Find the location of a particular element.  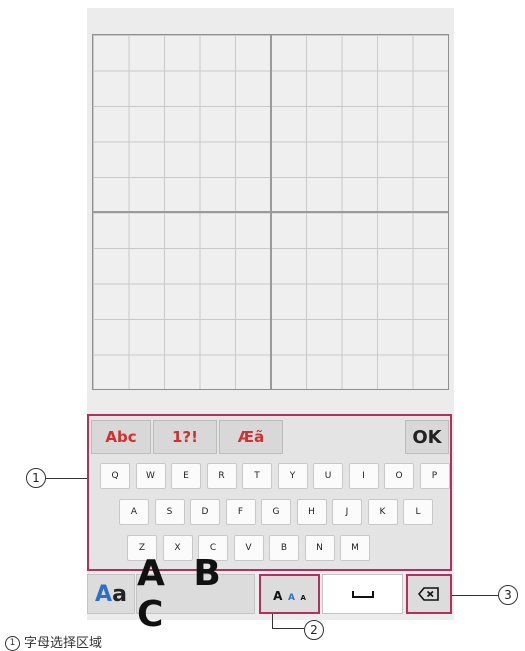

key-d: D is located at coordinates (205, 512).